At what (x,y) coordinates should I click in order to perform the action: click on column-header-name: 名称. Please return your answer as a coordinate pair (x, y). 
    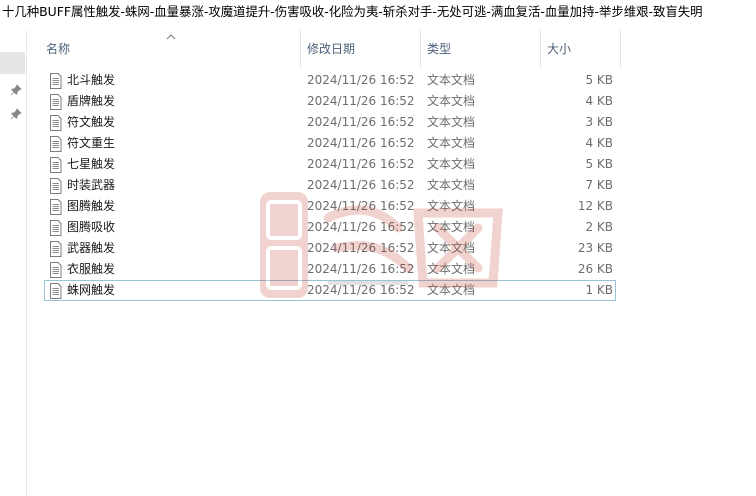
    Looking at the image, I should click on (170, 49).